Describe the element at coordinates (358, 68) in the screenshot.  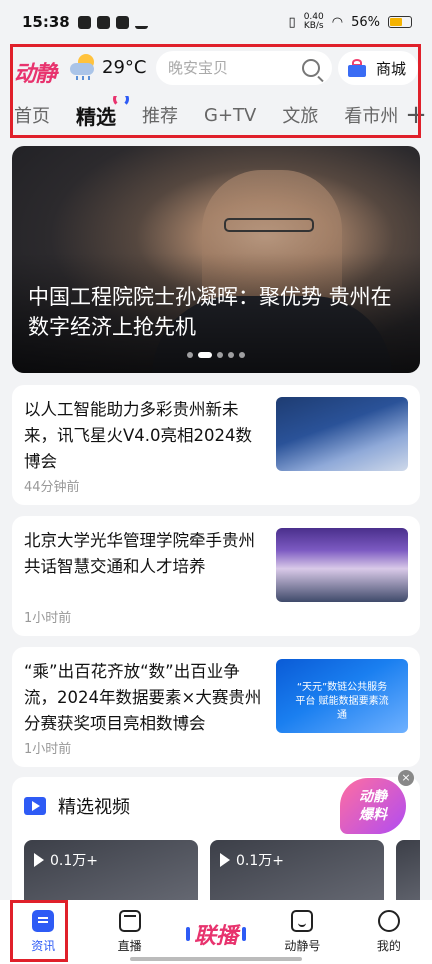
I see `gift-icon` at that location.